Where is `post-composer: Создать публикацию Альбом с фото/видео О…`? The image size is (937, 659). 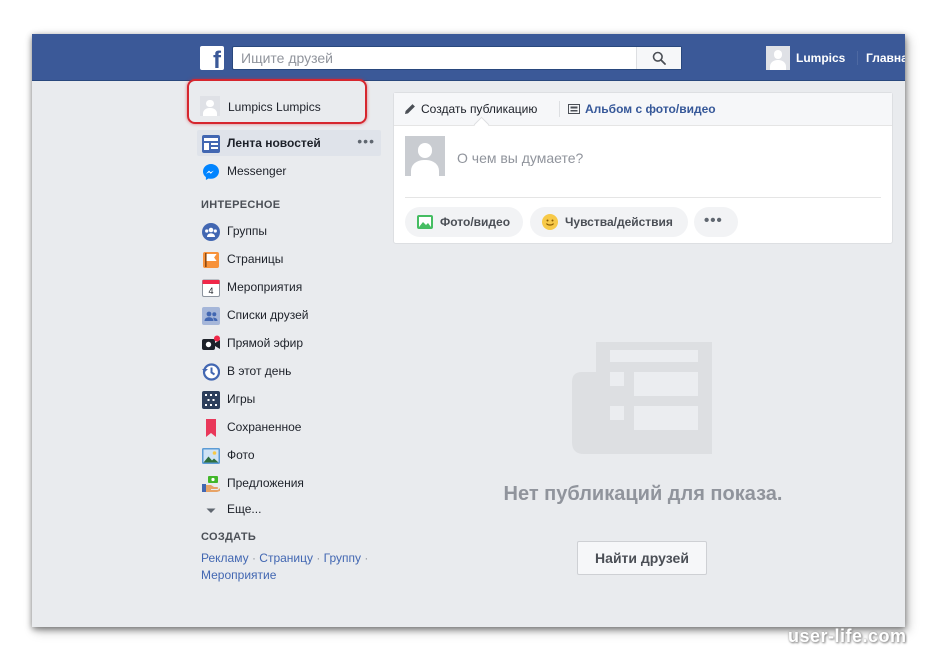
post-composer: Создать публикацию Альбом с фото/видео О… is located at coordinates (643, 168).